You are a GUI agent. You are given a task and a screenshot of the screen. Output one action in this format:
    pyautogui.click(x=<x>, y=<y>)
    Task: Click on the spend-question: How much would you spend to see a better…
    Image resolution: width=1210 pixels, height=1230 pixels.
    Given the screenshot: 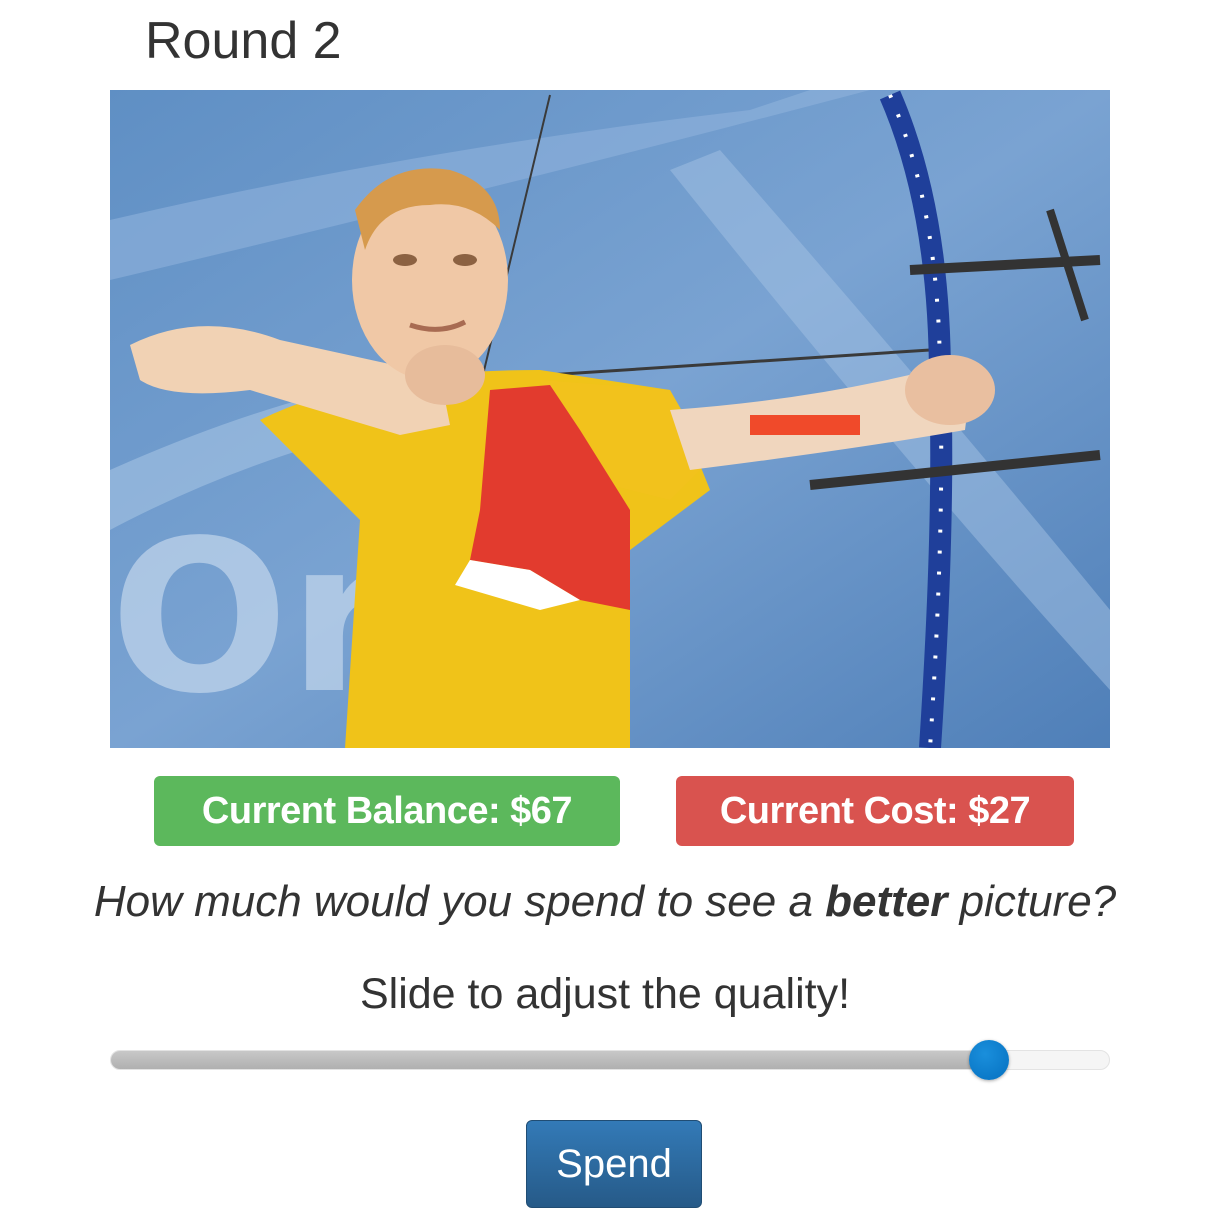 What is the action you would take?
    pyautogui.click(x=605, y=902)
    